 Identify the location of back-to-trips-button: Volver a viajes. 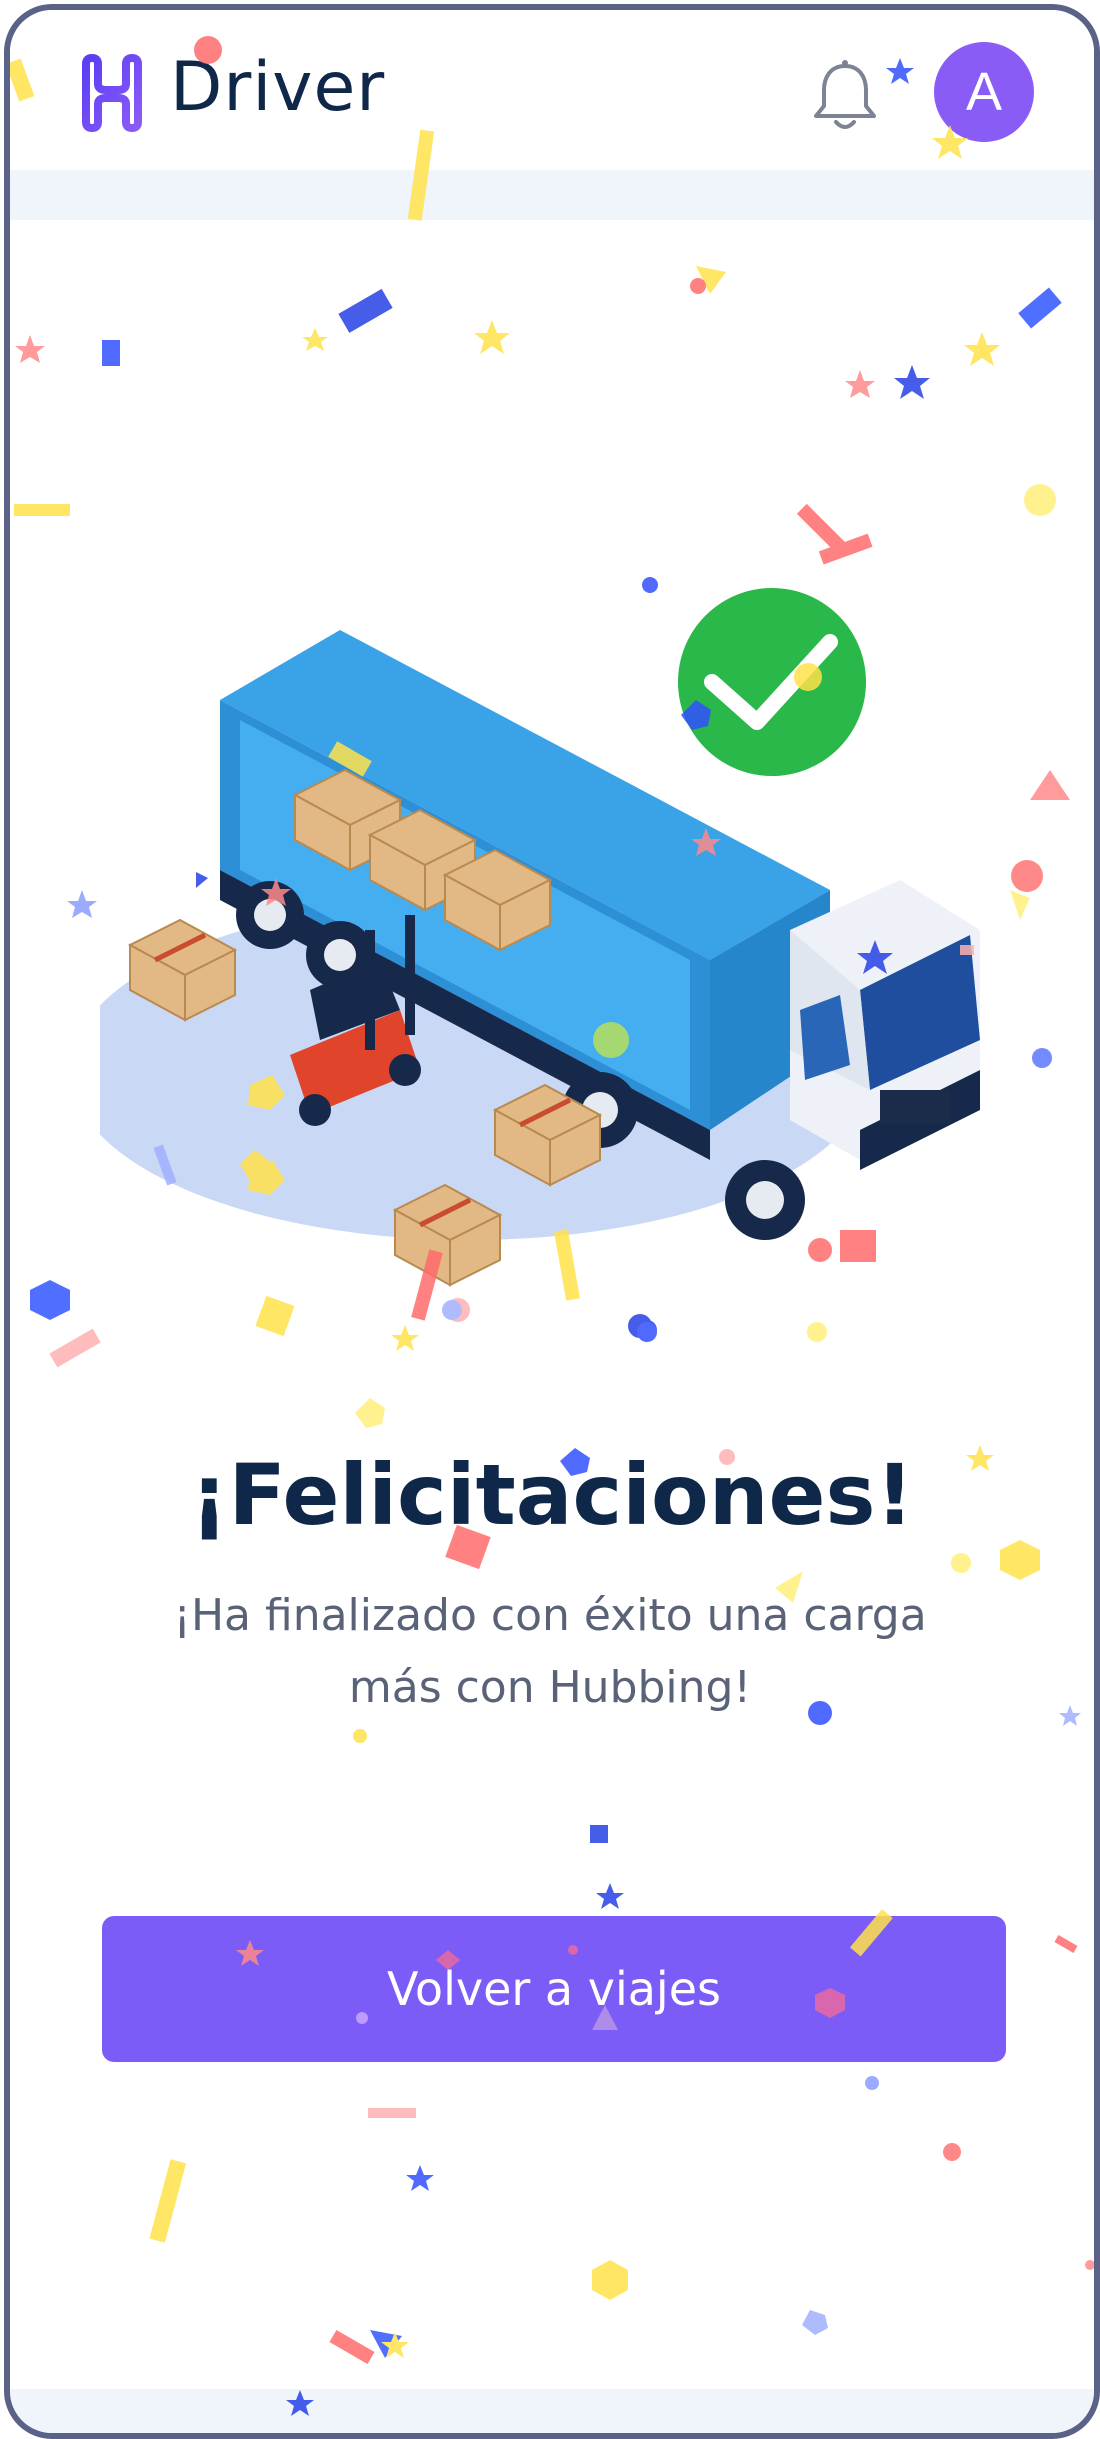
(554, 1989).